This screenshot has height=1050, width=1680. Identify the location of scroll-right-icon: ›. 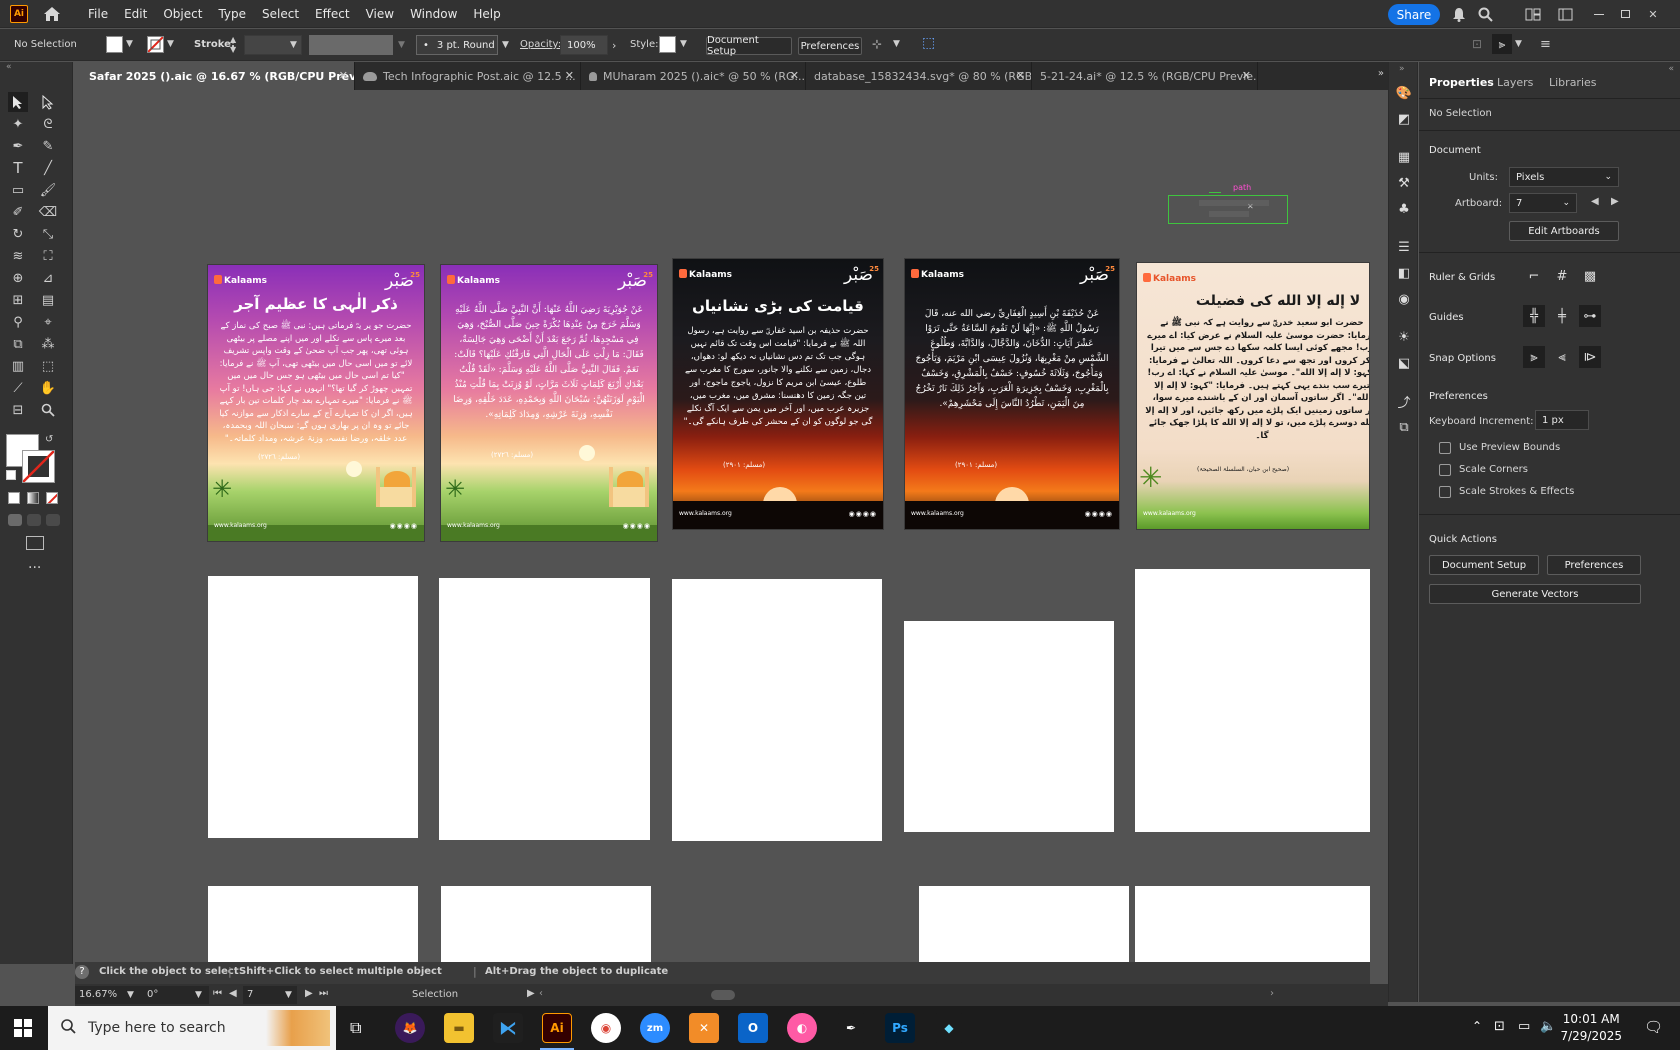
(1272, 993).